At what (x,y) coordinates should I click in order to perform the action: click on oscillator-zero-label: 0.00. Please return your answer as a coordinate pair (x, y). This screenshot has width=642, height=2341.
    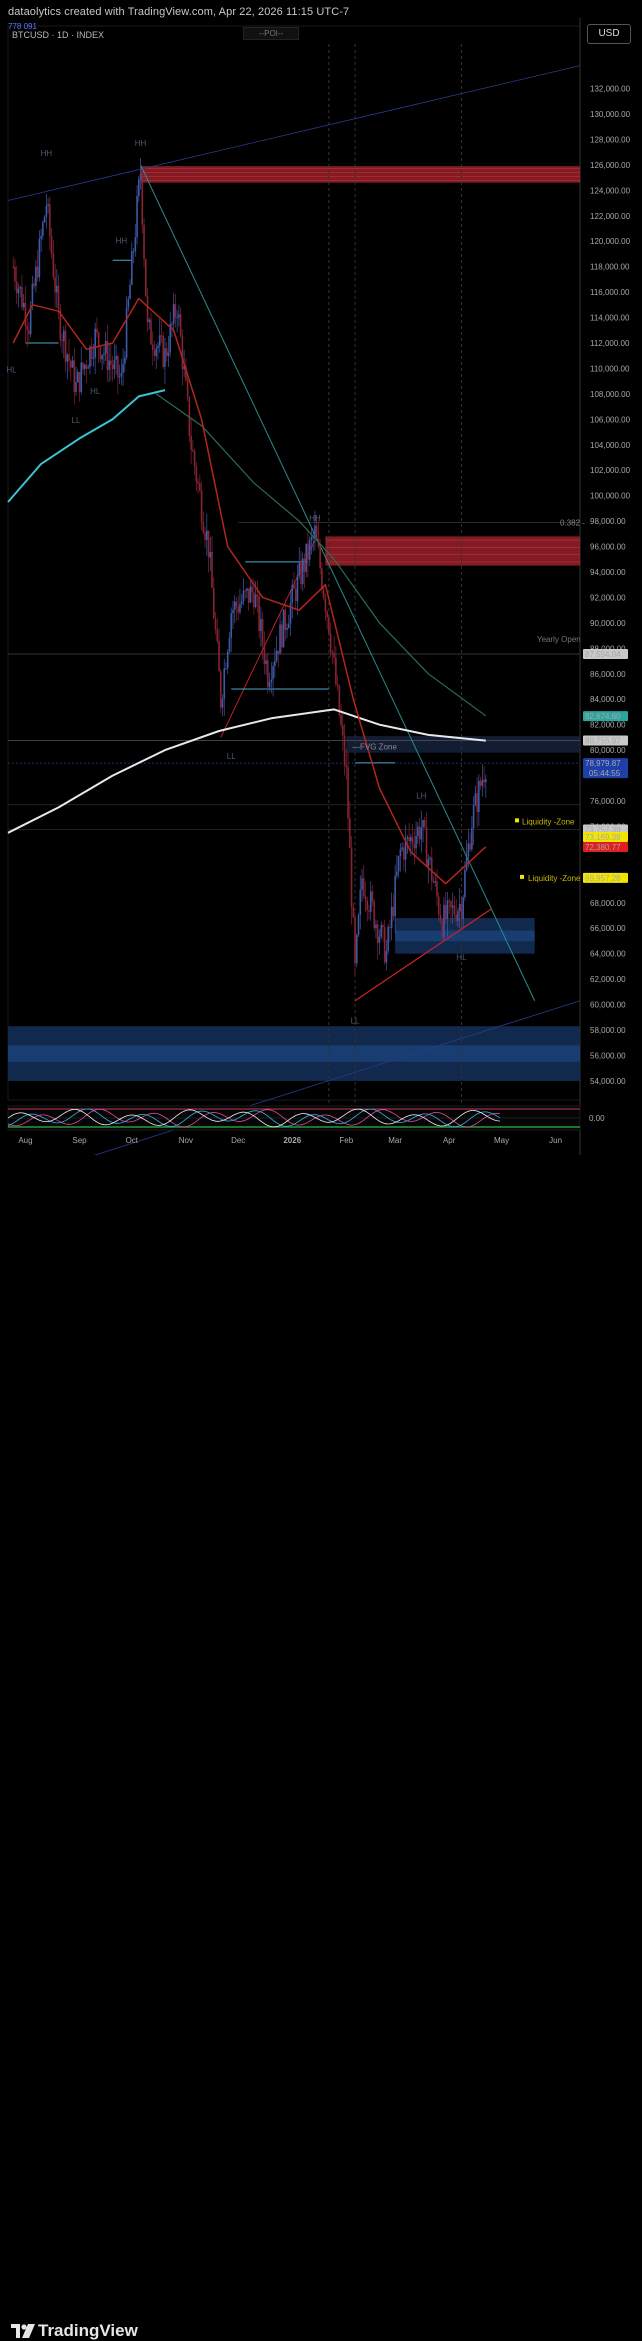
    Looking at the image, I should click on (597, 1118).